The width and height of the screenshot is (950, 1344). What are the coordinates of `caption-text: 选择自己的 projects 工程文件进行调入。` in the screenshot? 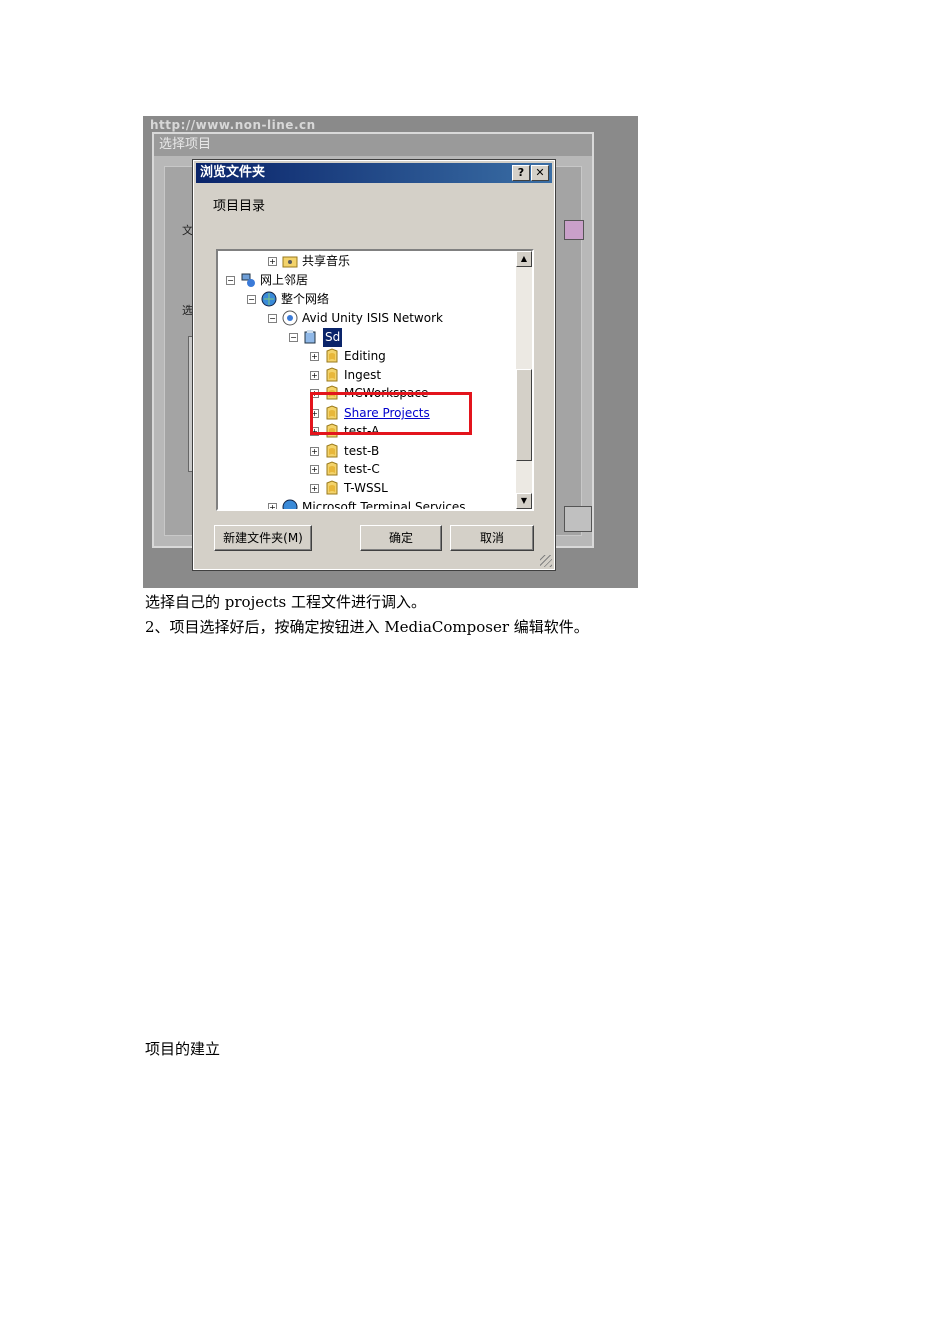 It's located at (285, 602).